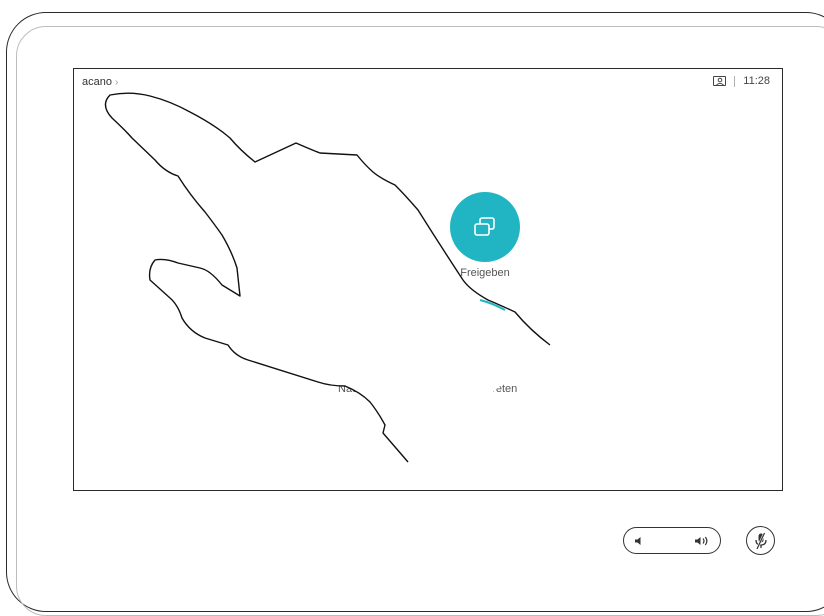 The image size is (824, 616). I want to click on divider, so click(735, 81).